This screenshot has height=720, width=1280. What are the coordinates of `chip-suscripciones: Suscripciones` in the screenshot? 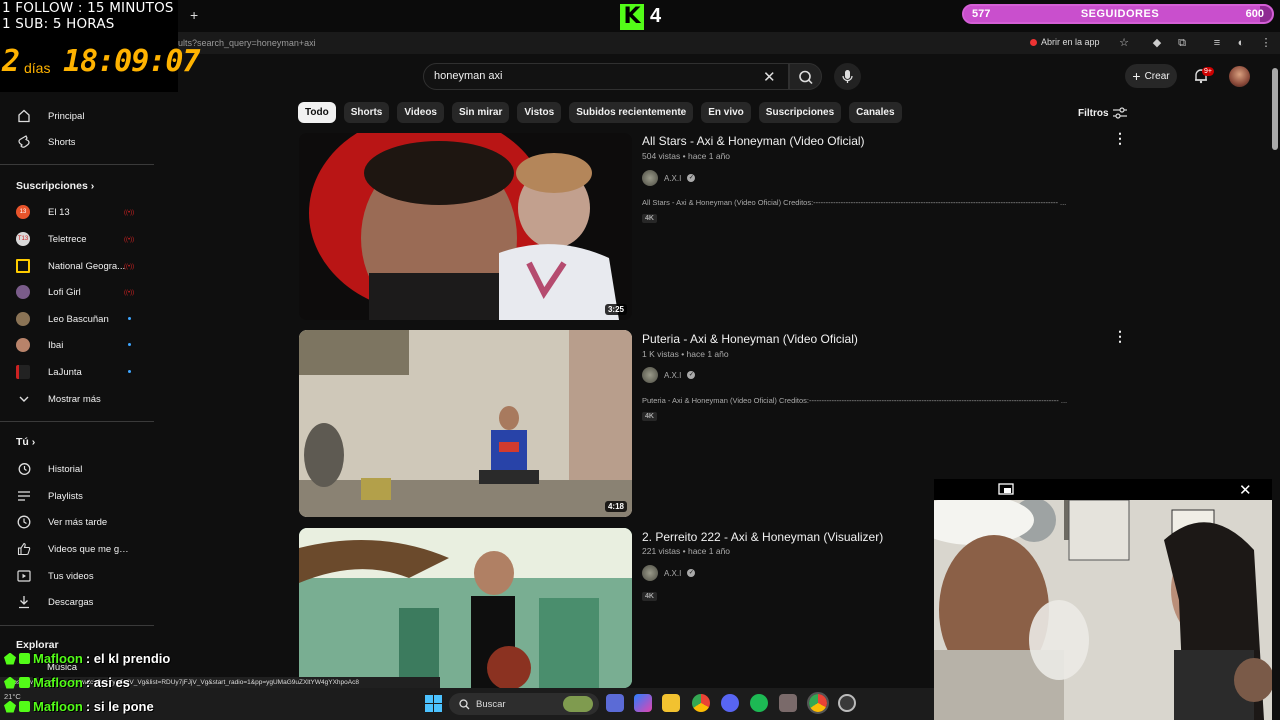 It's located at (800, 112).